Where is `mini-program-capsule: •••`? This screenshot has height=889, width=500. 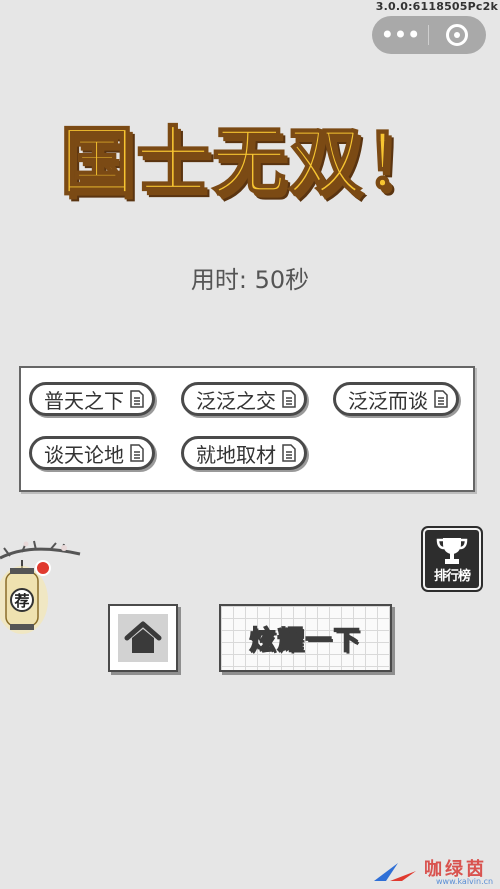 mini-program-capsule: ••• is located at coordinates (429, 35).